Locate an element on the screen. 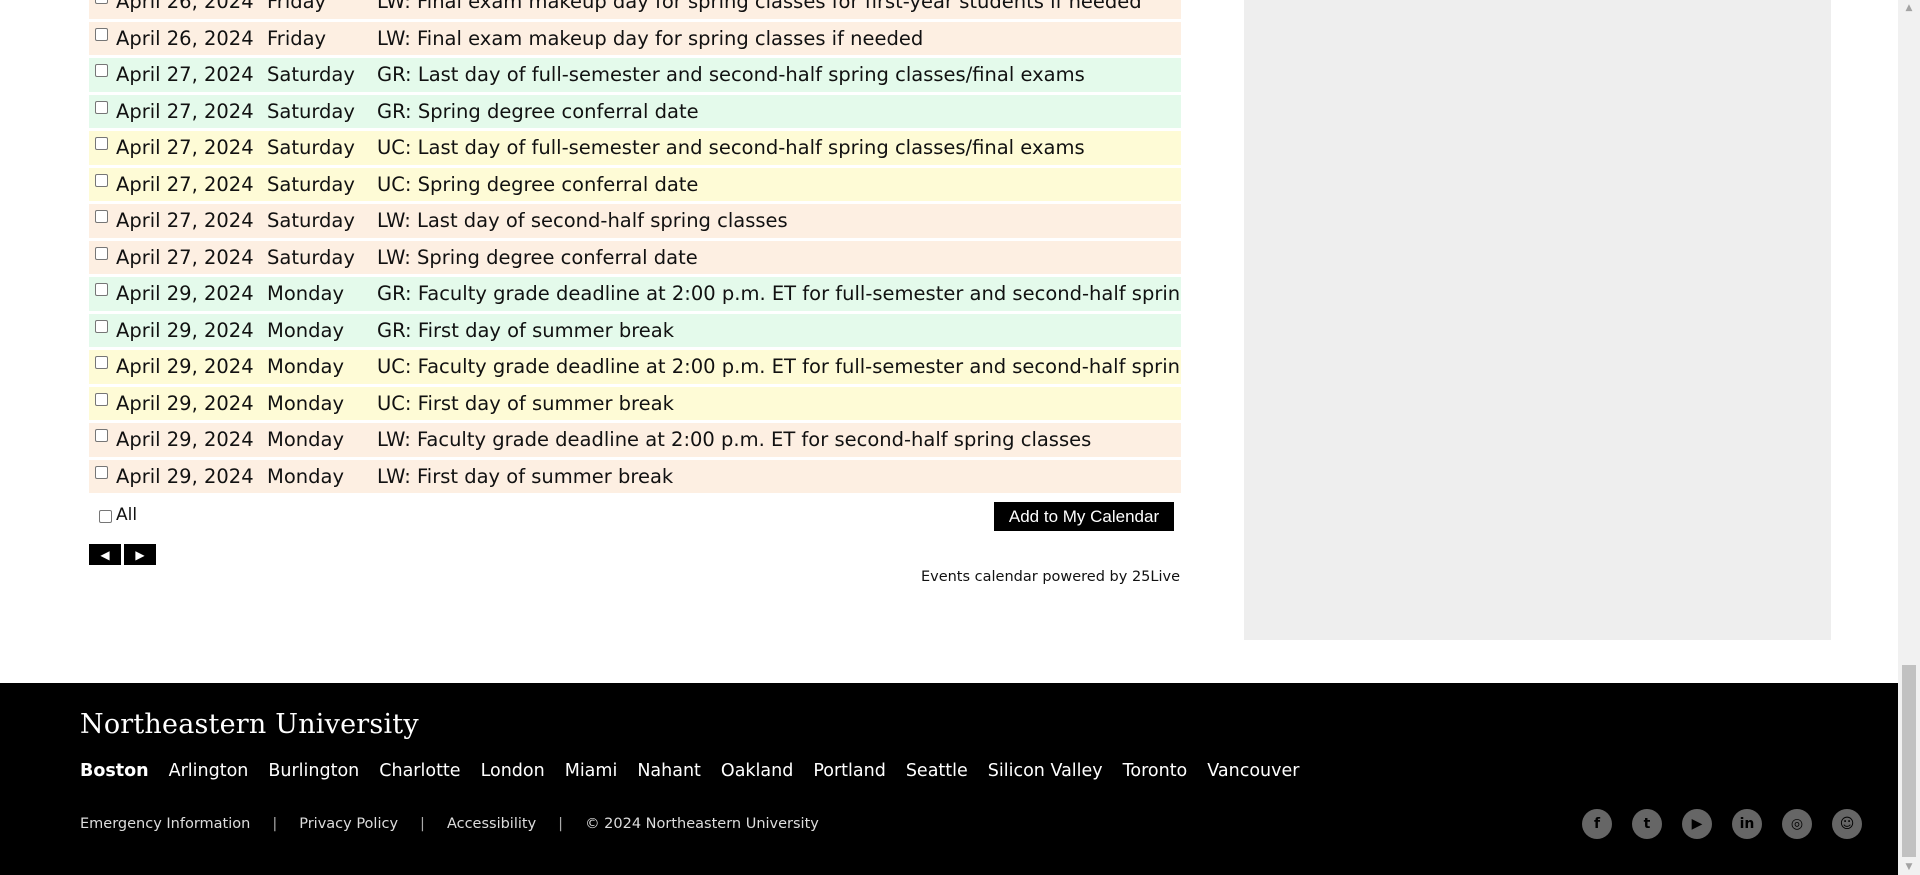  legal-link: Privacy Policy is located at coordinates (348, 824).